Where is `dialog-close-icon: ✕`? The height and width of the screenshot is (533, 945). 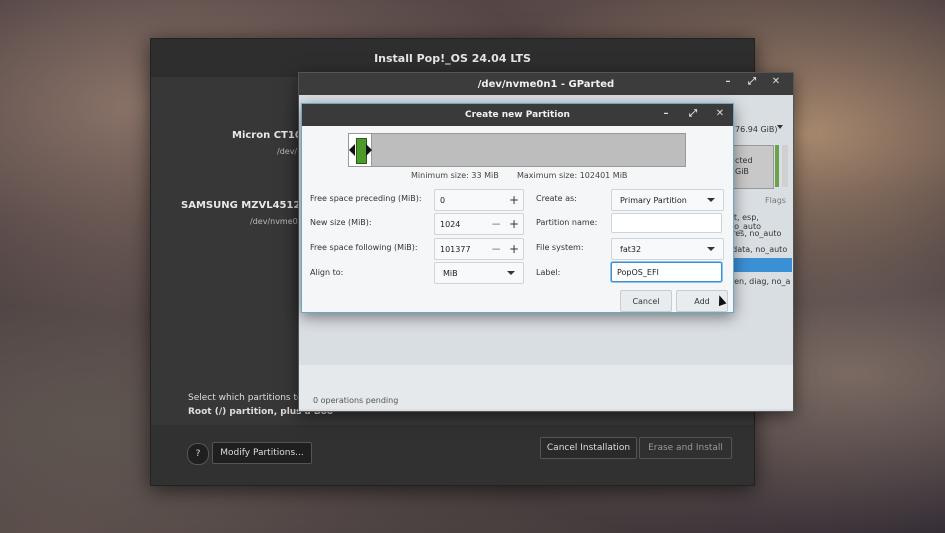 dialog-close-icon: ✕ is located at coordinates (720, 113).